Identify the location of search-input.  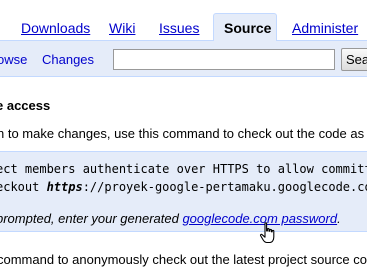
(224, 59).